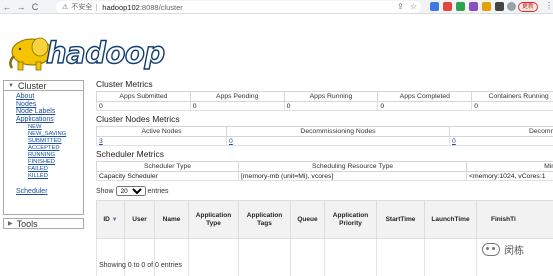 The image size is (553, 276). I want to click on share-icon: ⇪, so click(400, 6).